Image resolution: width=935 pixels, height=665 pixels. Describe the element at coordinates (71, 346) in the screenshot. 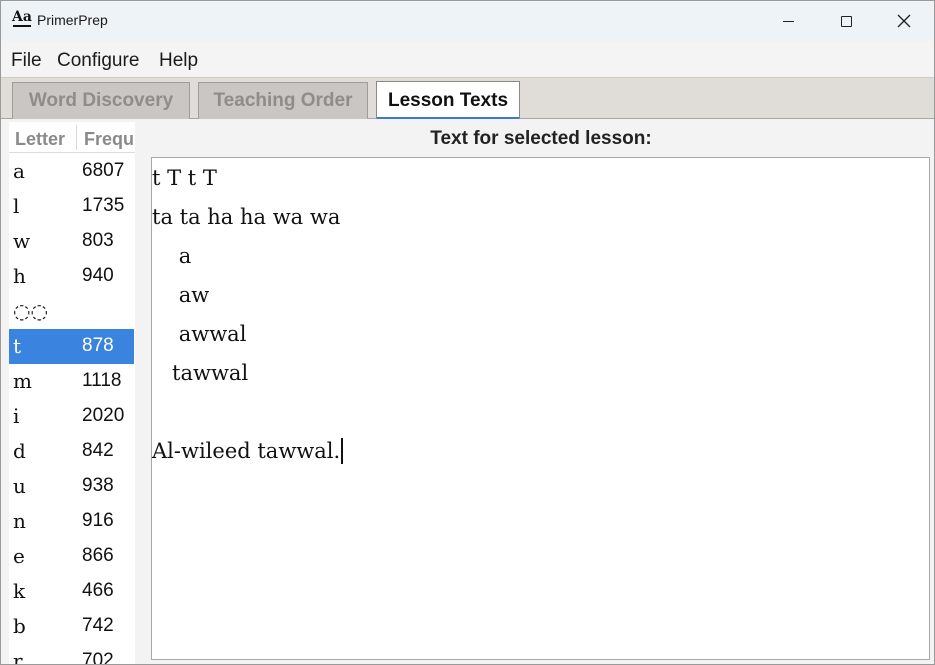

I see `list-row: t 878` at that location.